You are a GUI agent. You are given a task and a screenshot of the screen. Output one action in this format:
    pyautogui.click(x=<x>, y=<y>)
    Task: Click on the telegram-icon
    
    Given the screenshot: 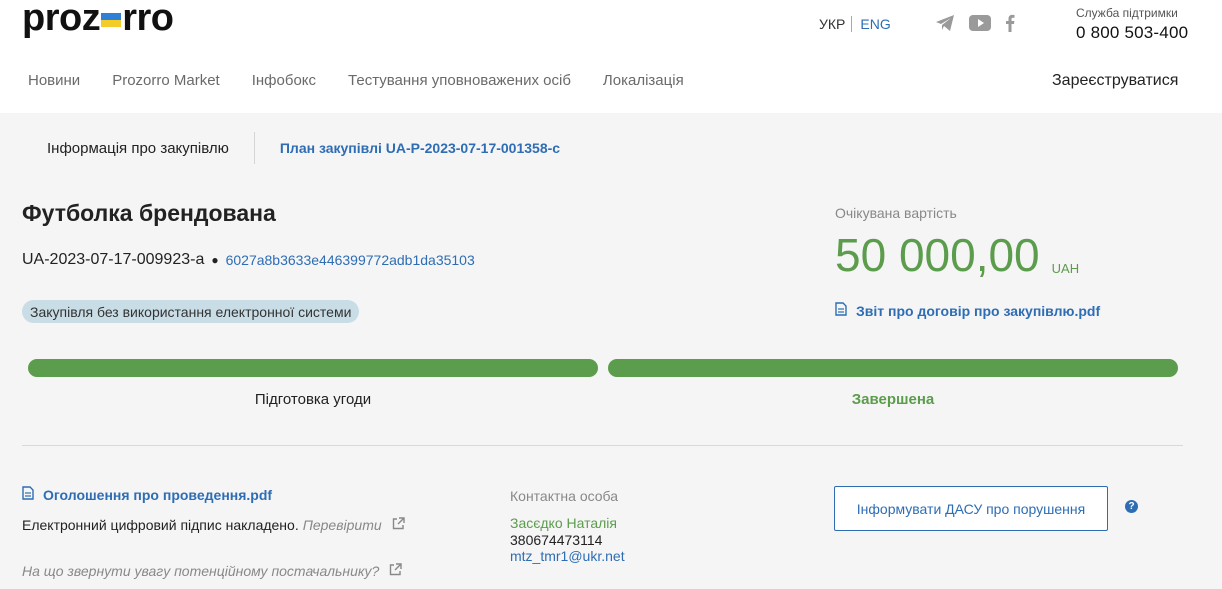 What is the action you would take?
    pyautogui.click(x=945, y=23)
    